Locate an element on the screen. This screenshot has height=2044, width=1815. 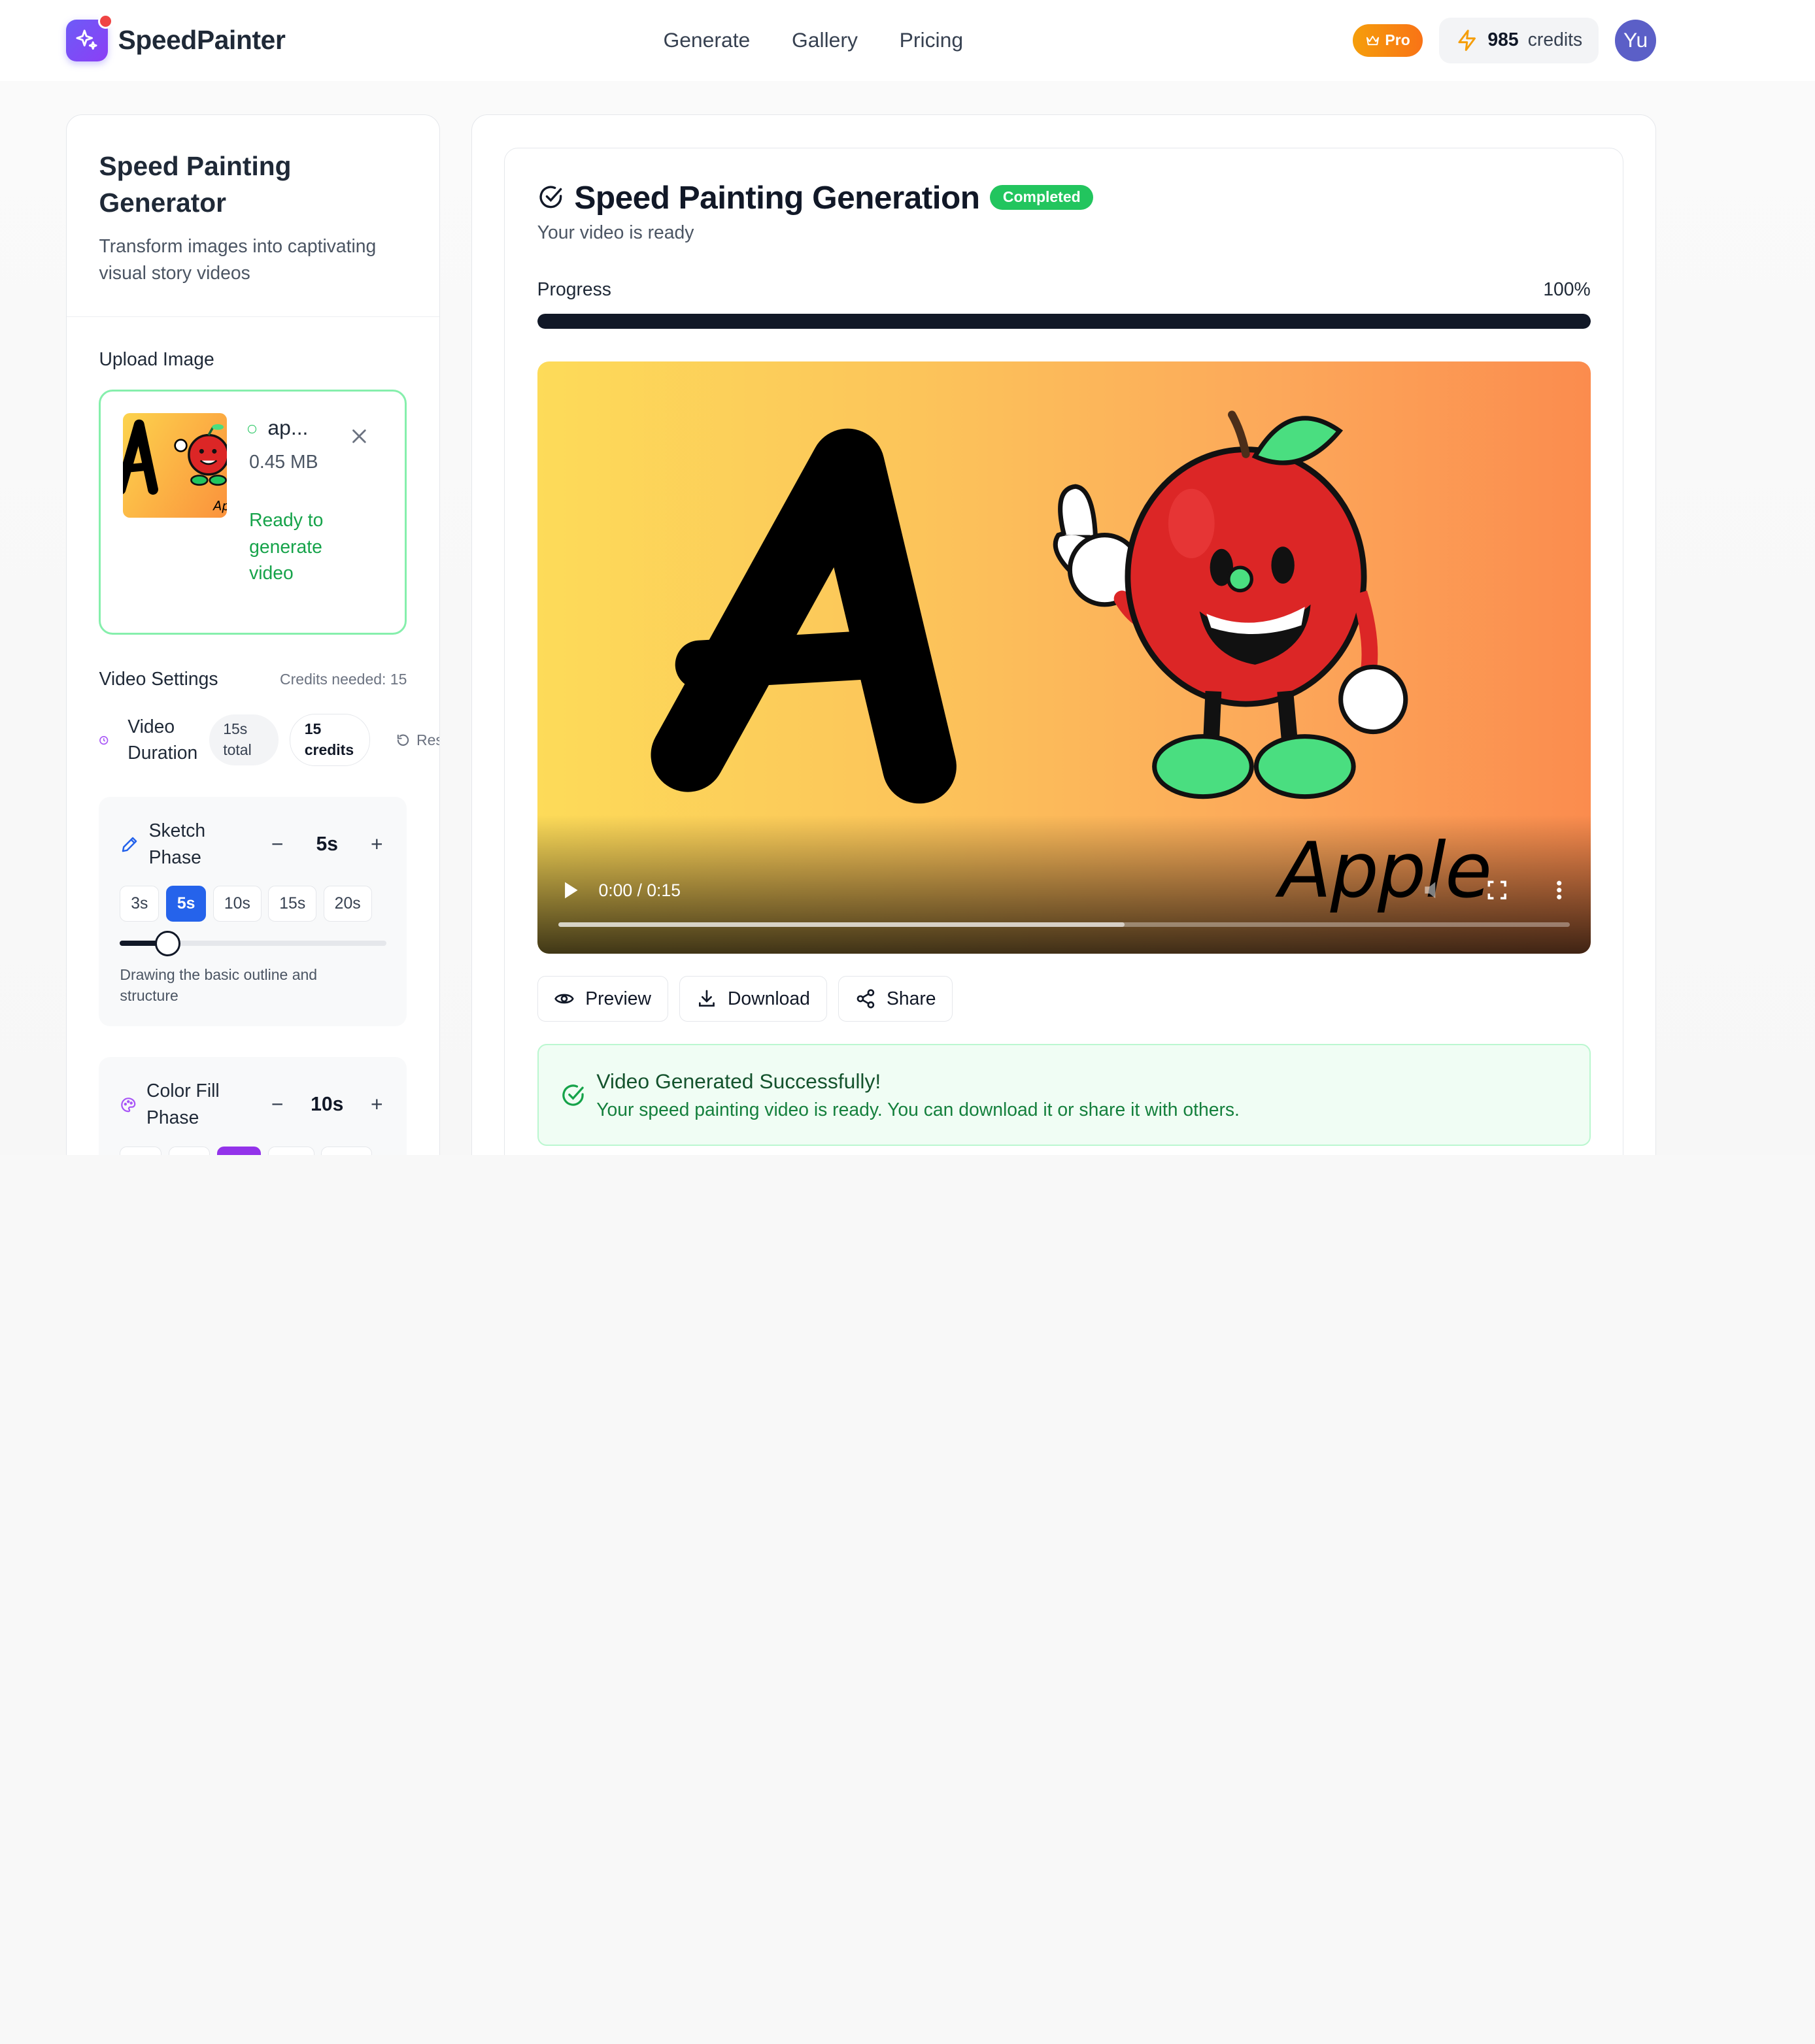
sketch-phase-header: Sketch Phase − 5s + is located at coordinates (253, 845).